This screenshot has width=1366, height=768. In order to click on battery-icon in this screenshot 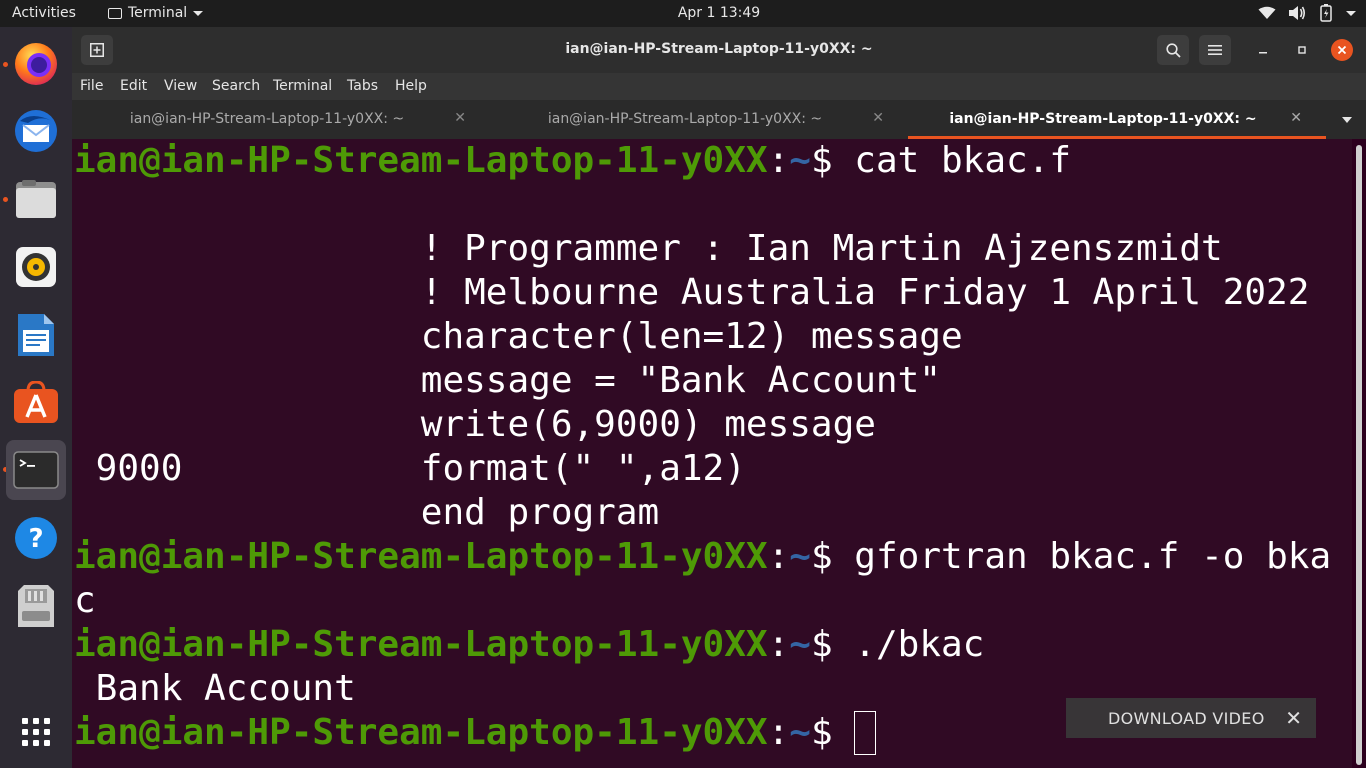, I will do `click(1326, 13)`.